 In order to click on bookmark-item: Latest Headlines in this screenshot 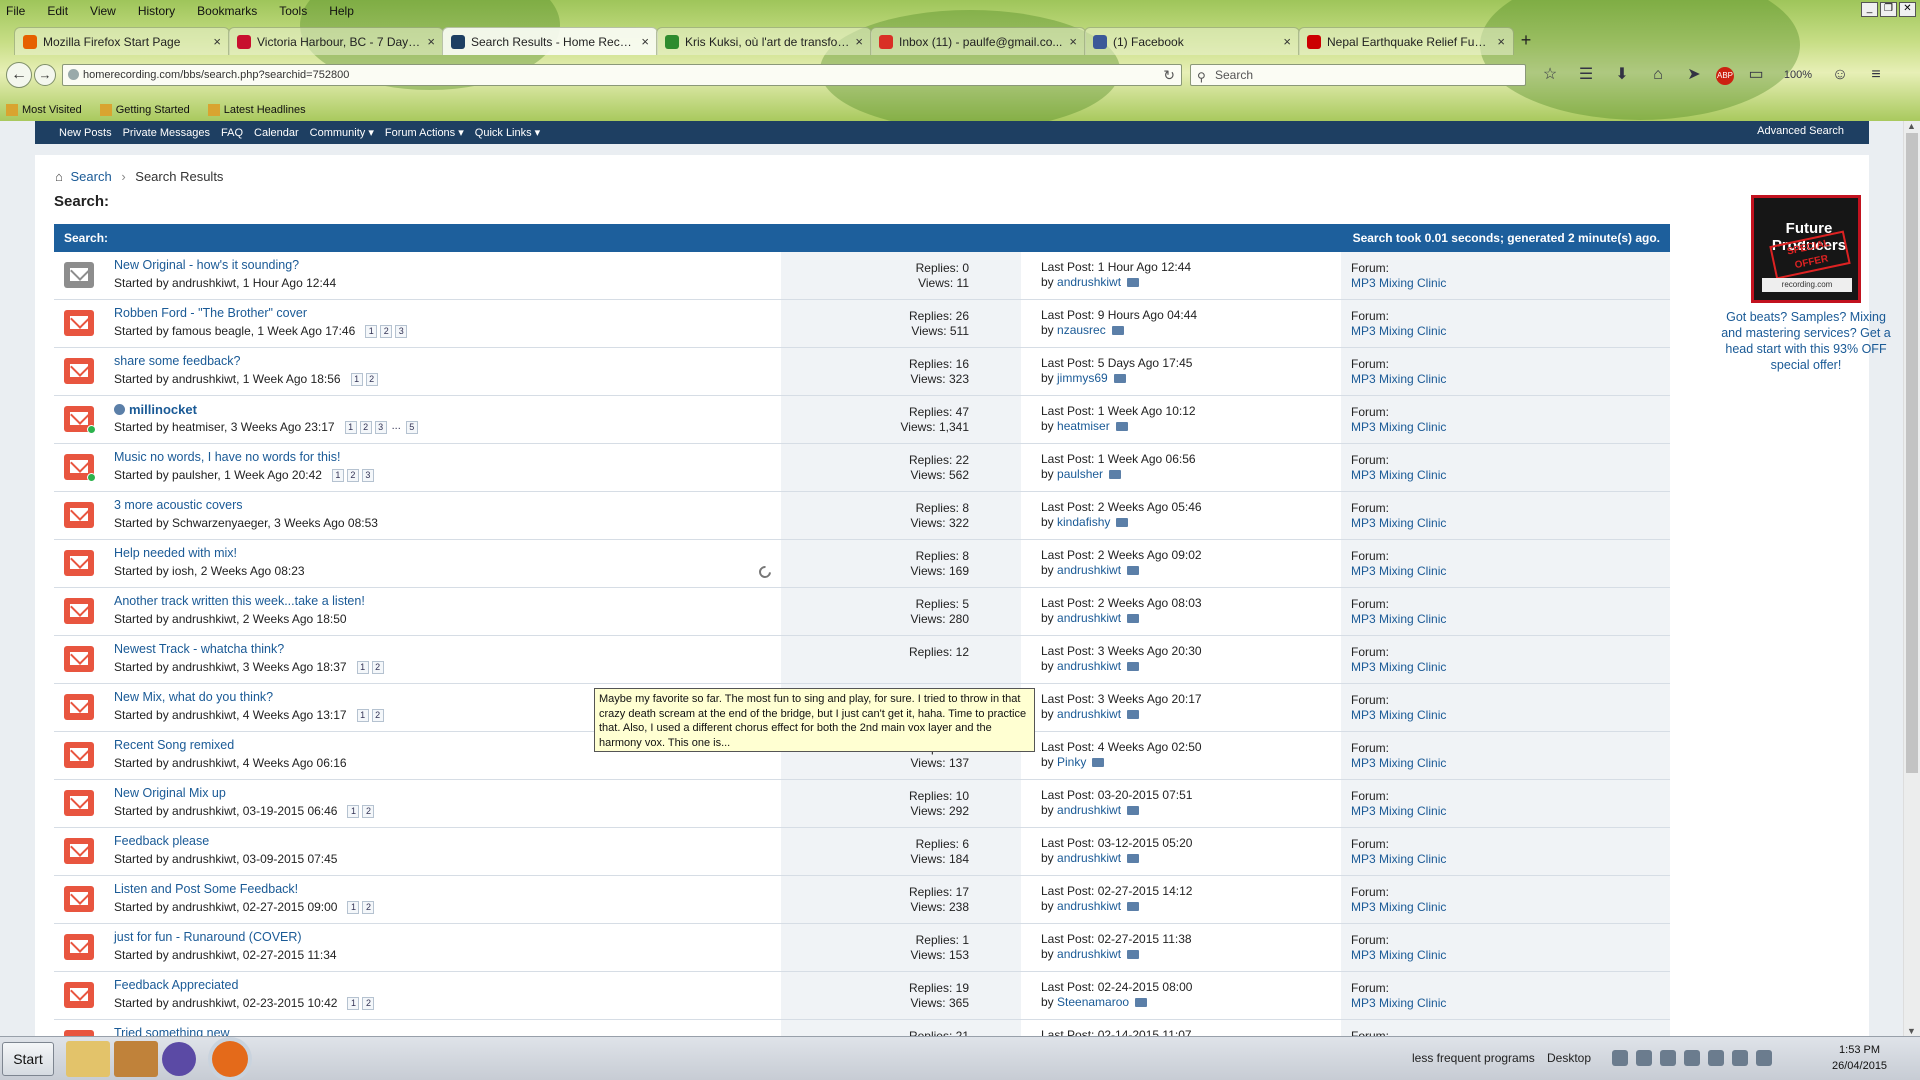, I will do `click(256, 110)`.